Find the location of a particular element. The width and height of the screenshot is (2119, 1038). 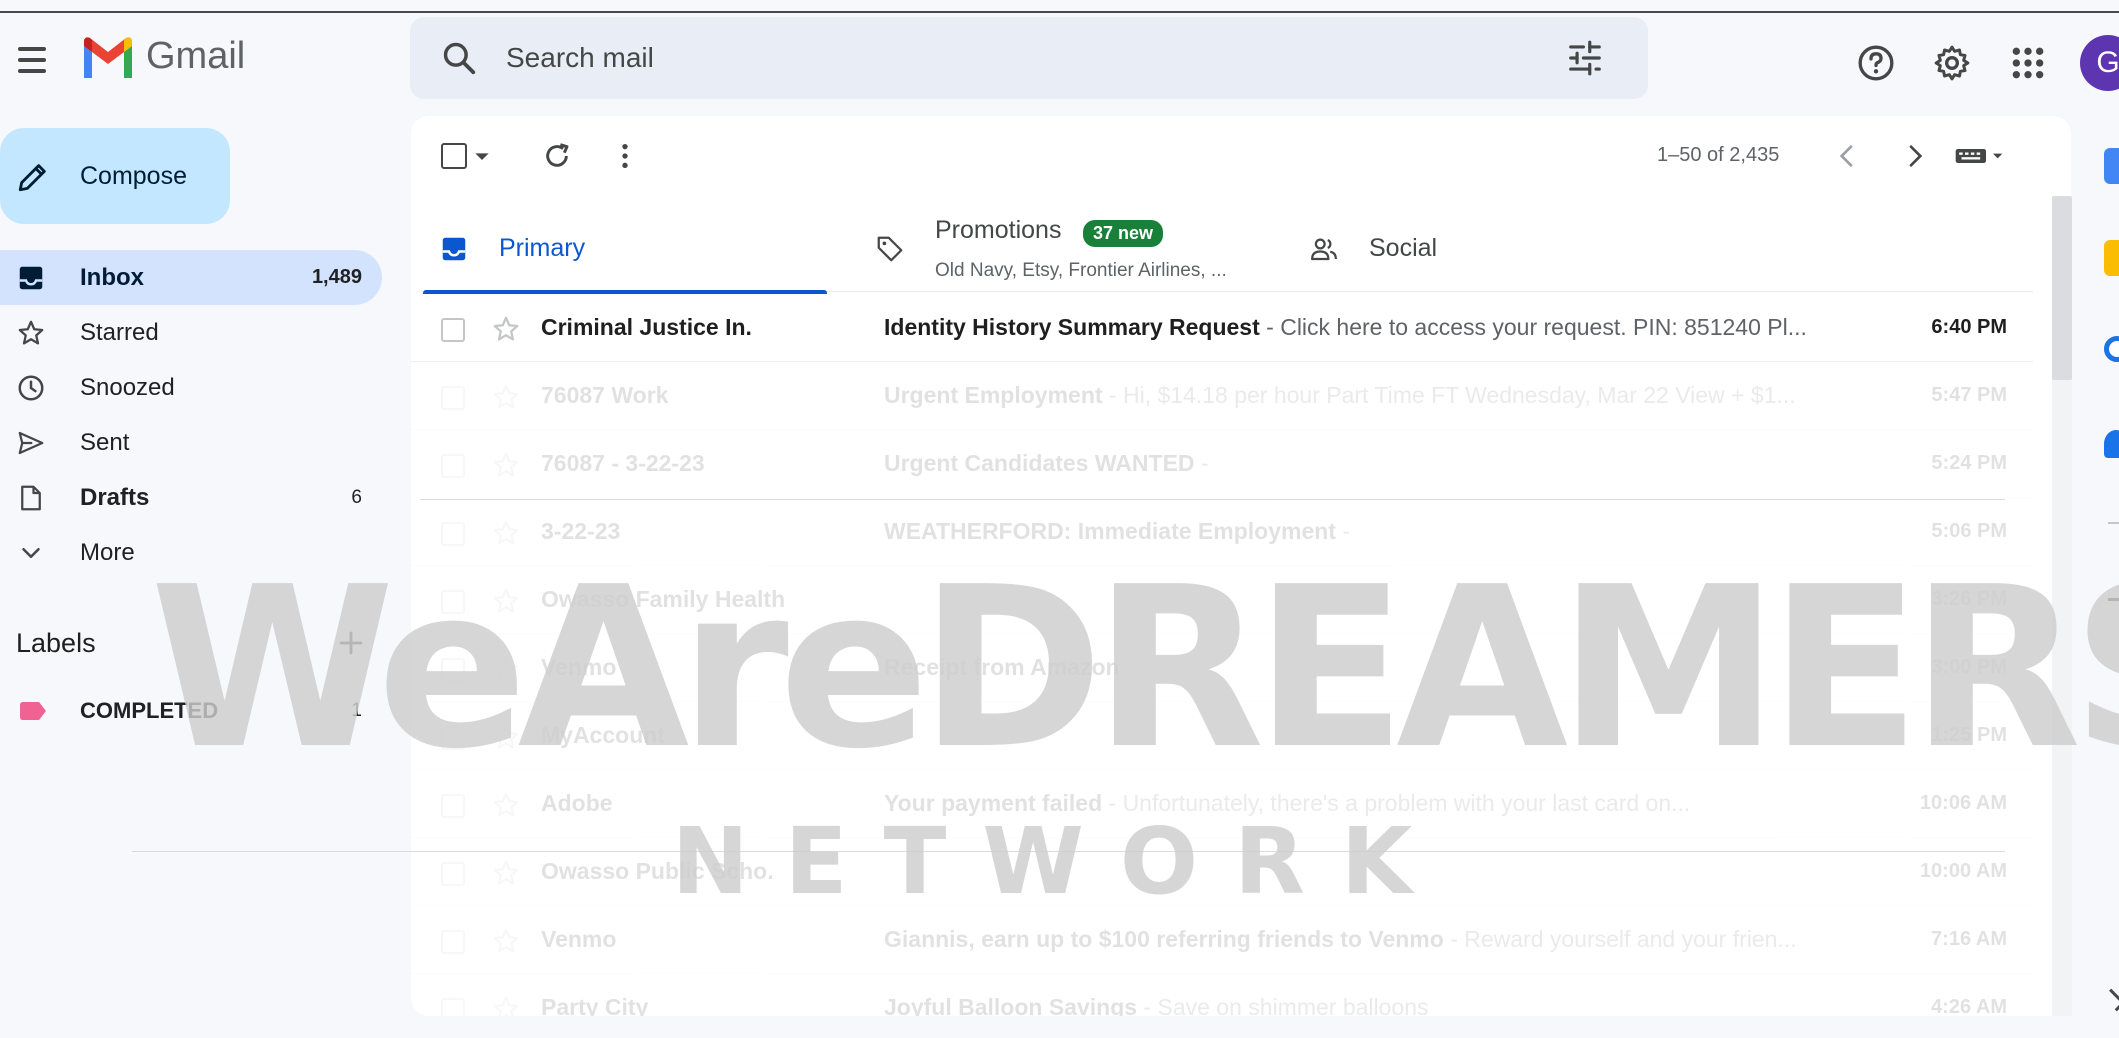

app-header: Gmail G is located at coordinates (1059, 60).